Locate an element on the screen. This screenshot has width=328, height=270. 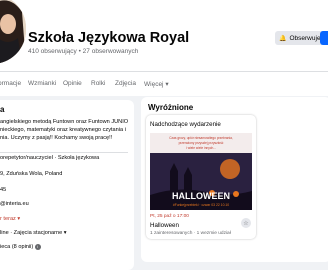
tab-reels: Rolki is located at coordinates (98, 83).